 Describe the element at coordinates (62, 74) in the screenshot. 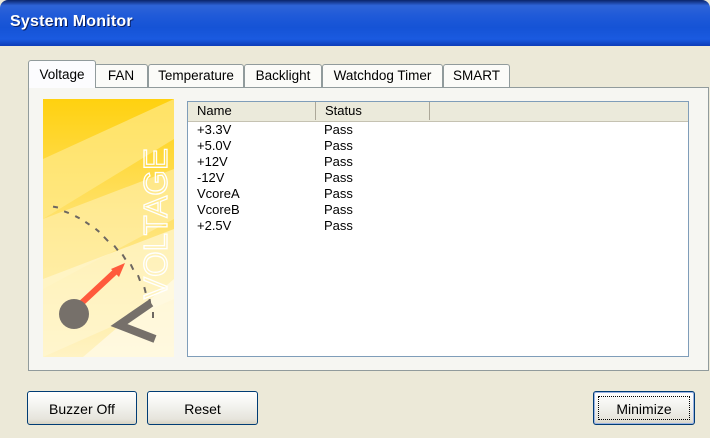

I see `tab-voltage: Voltage` at that location.